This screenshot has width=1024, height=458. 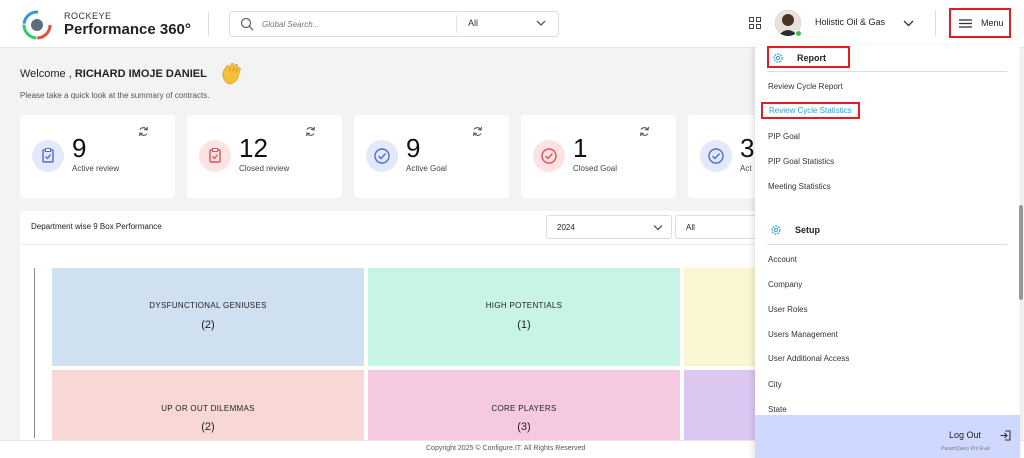 I want to click on watermark-text: ParamQuery Pro Eval, so click(x=965, y=449).